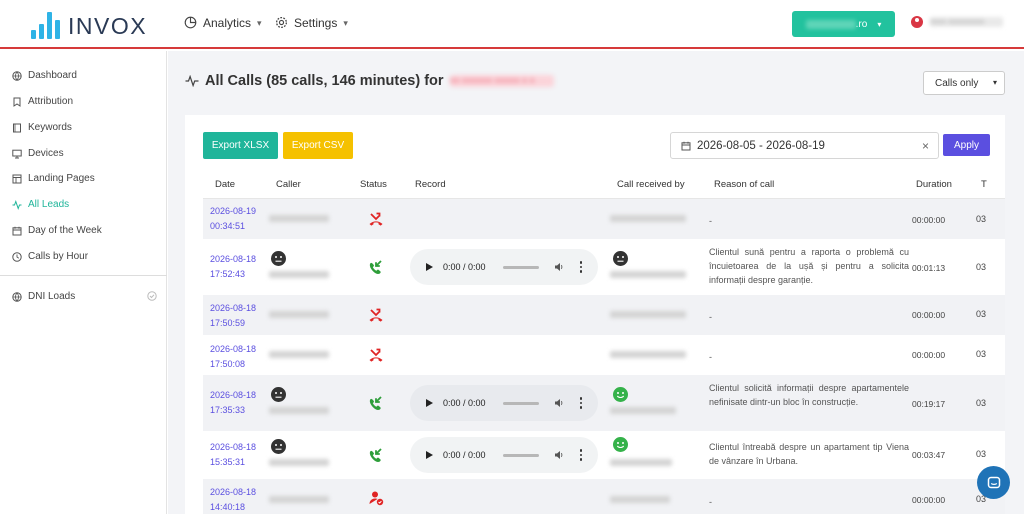 The width and height of the screenshot is (1024, 514). I want to click on column-header-date: Date, so click(225, 184).